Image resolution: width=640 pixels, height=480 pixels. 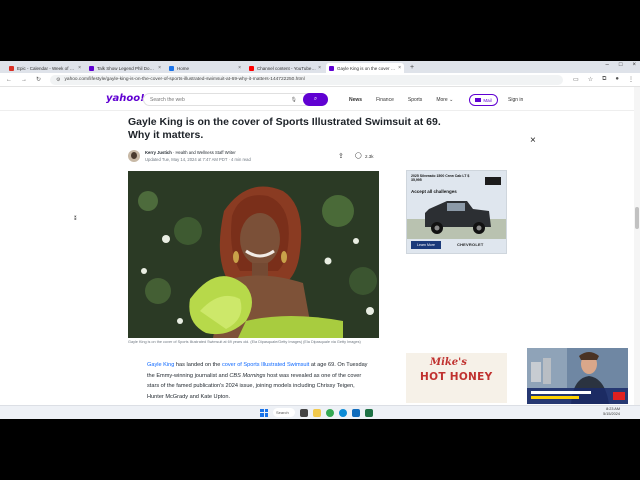 I want to click on mail-label: Mail, so click(x=487, y=100).